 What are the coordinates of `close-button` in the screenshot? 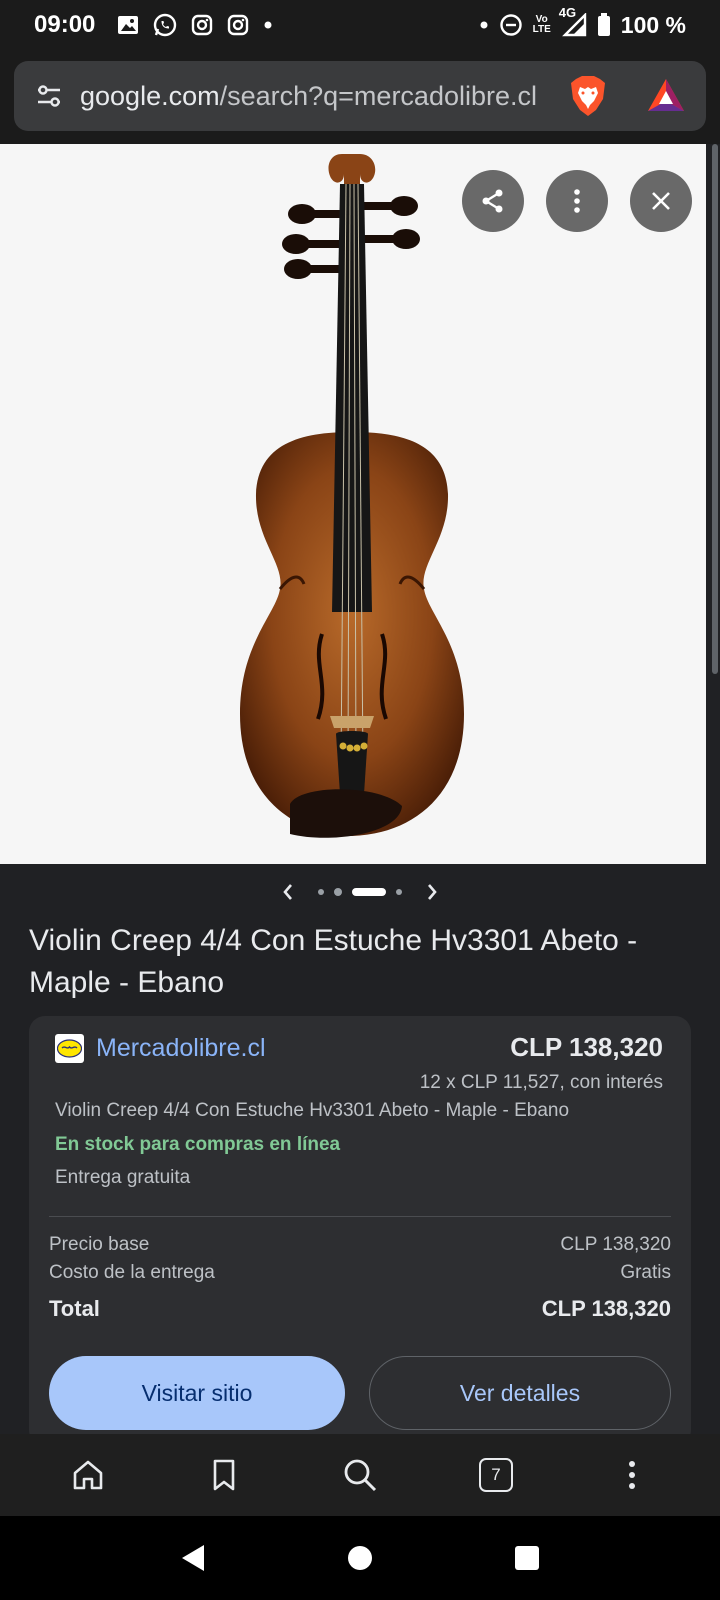 It's located at (661, 201).